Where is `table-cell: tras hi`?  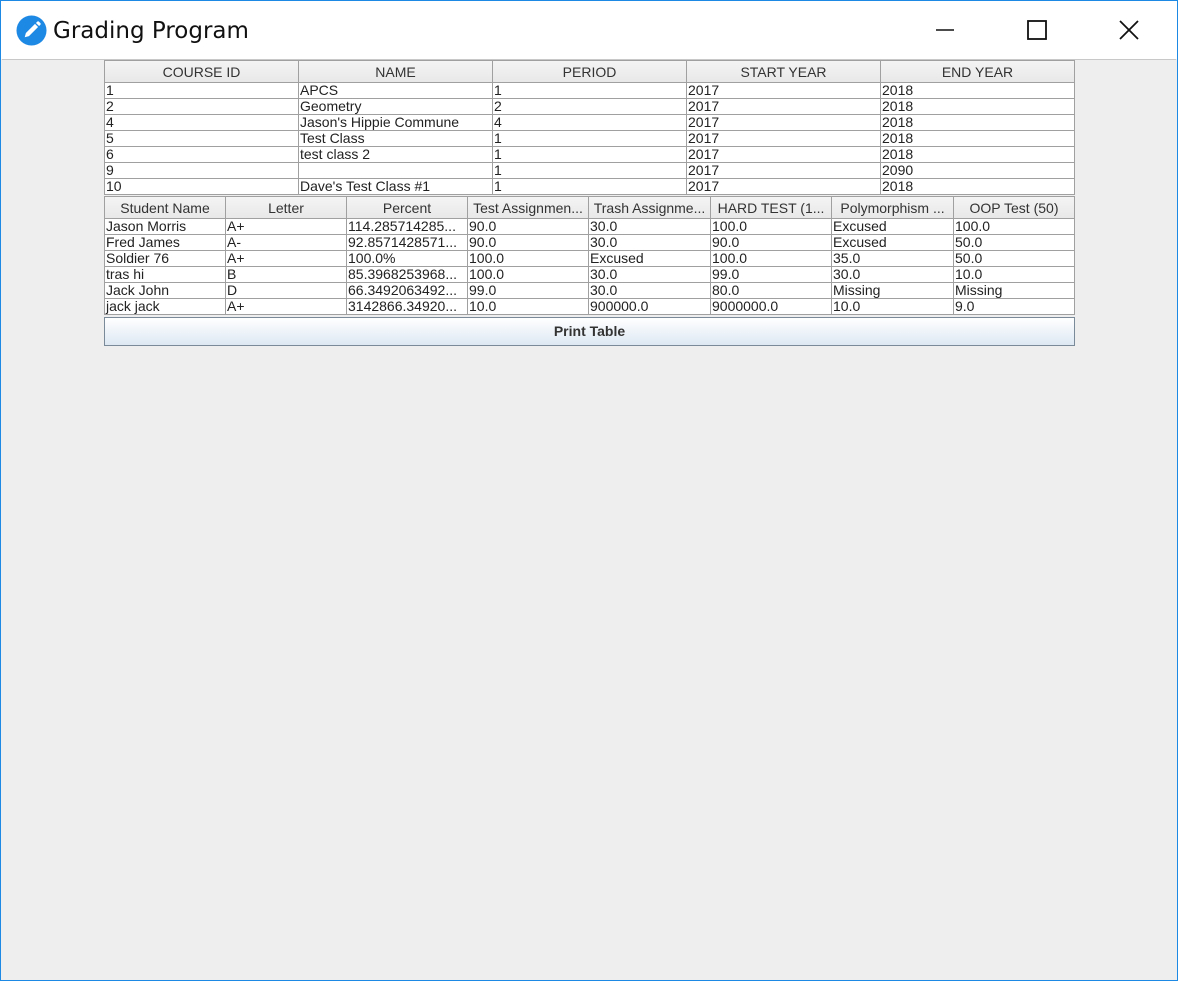 table-cell: tras hi is located at coordinates (165, 275).